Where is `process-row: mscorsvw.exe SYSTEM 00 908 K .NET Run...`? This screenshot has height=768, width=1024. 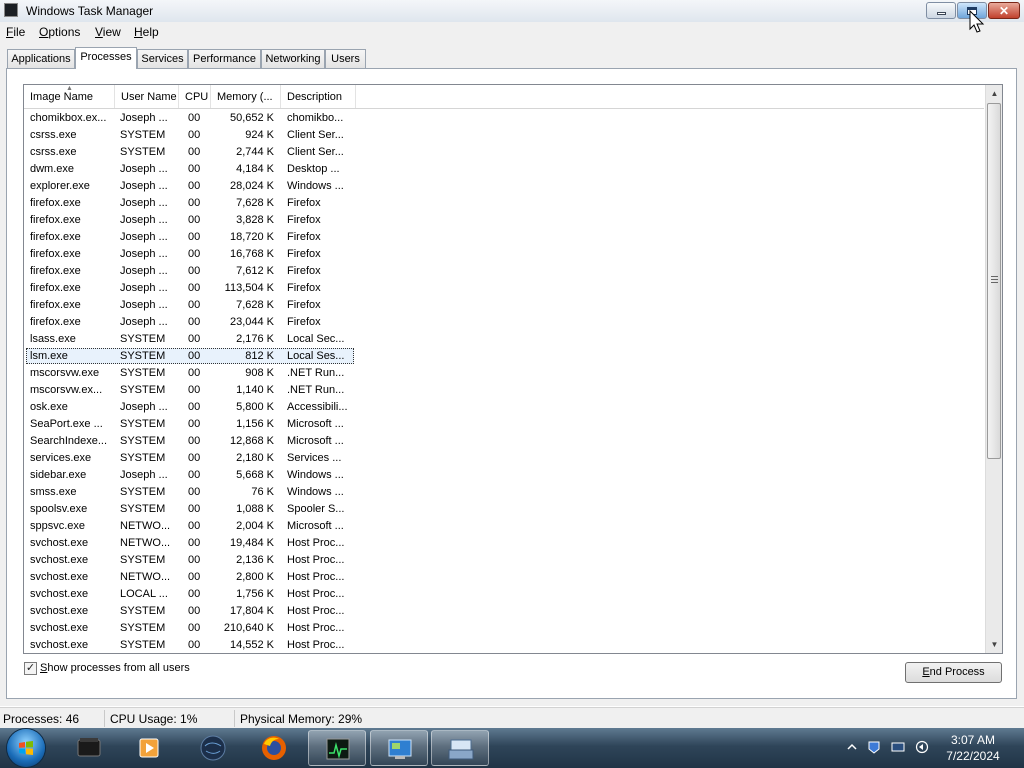
process-row: mscorsvw.exe SYSTEM 00 908 K .NET Run... is located at coordinates (504, 373).